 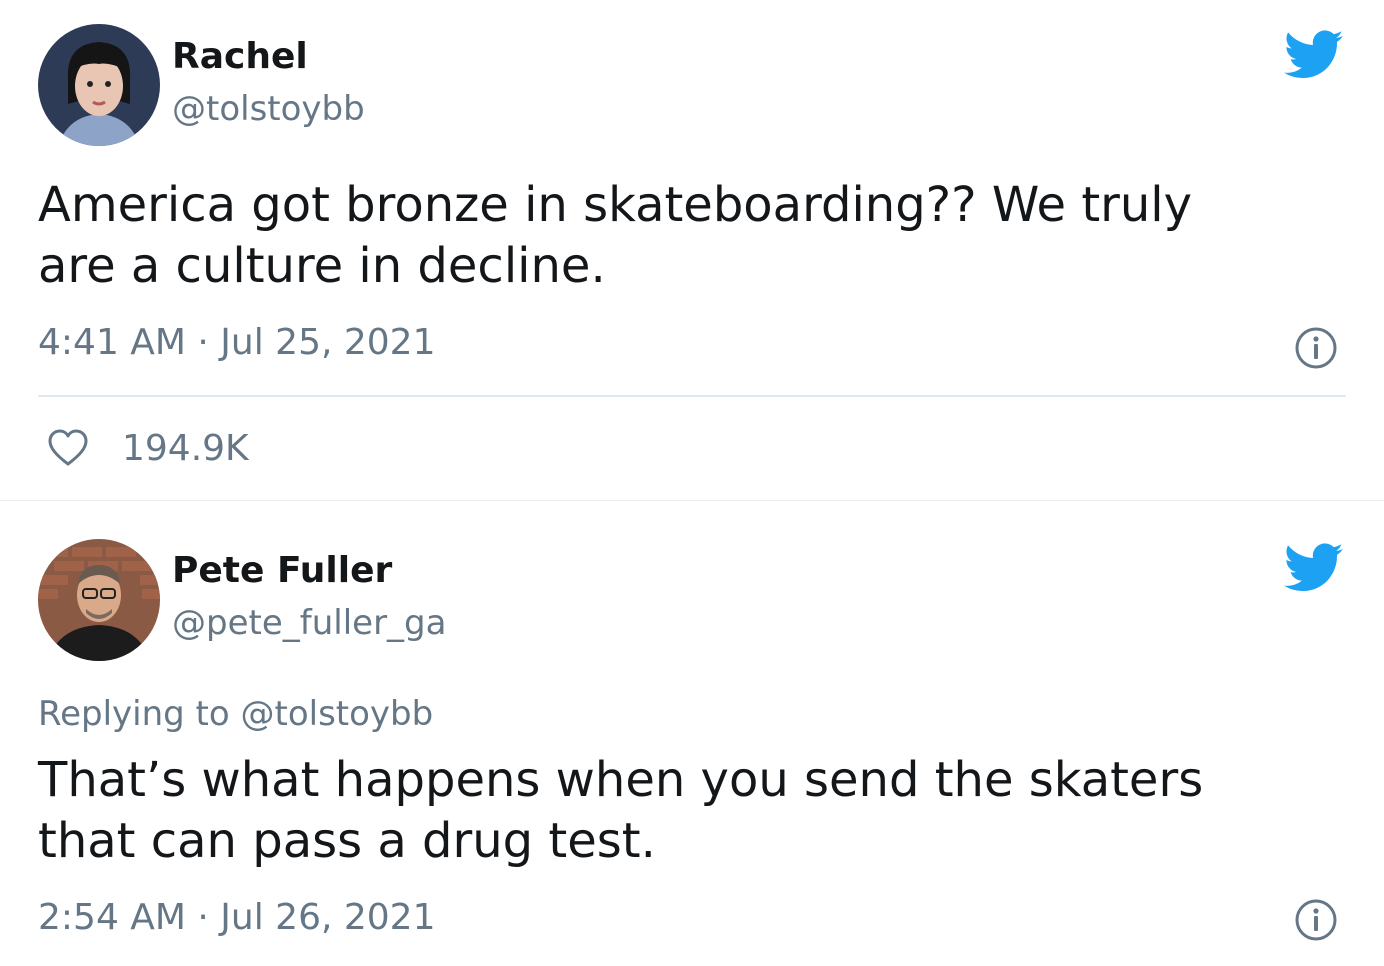 What do you see at coordinates (337, 714) in the screenshot?
I see `replying-to-handle: @tolstoybb` at bounding box center [337, 714].